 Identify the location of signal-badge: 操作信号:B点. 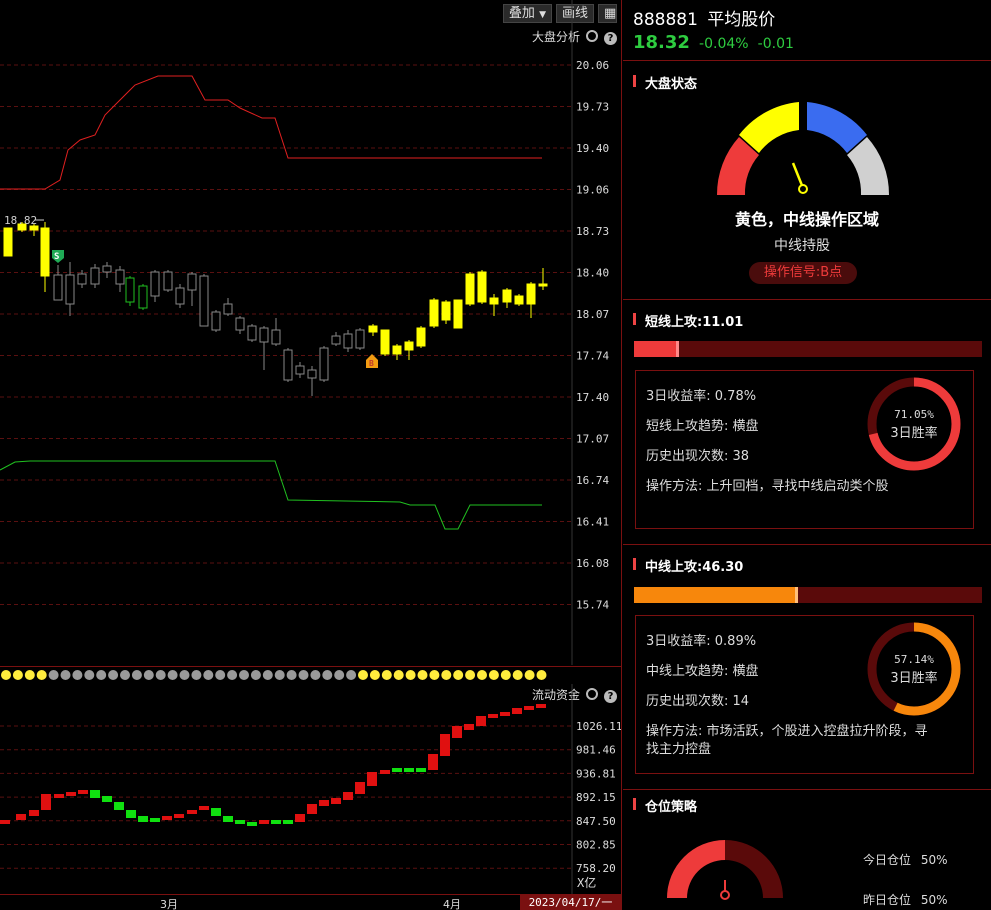
(803, 273).